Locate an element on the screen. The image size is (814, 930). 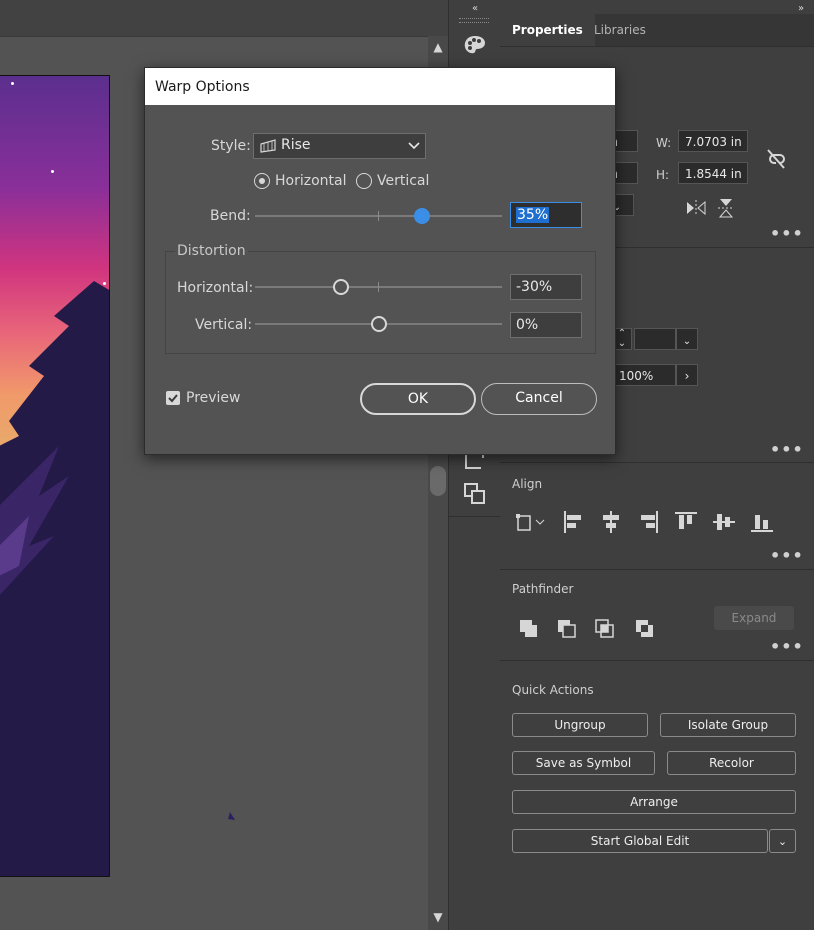
horizontal-distortion-center-tick is located at coordinates (378, 287).